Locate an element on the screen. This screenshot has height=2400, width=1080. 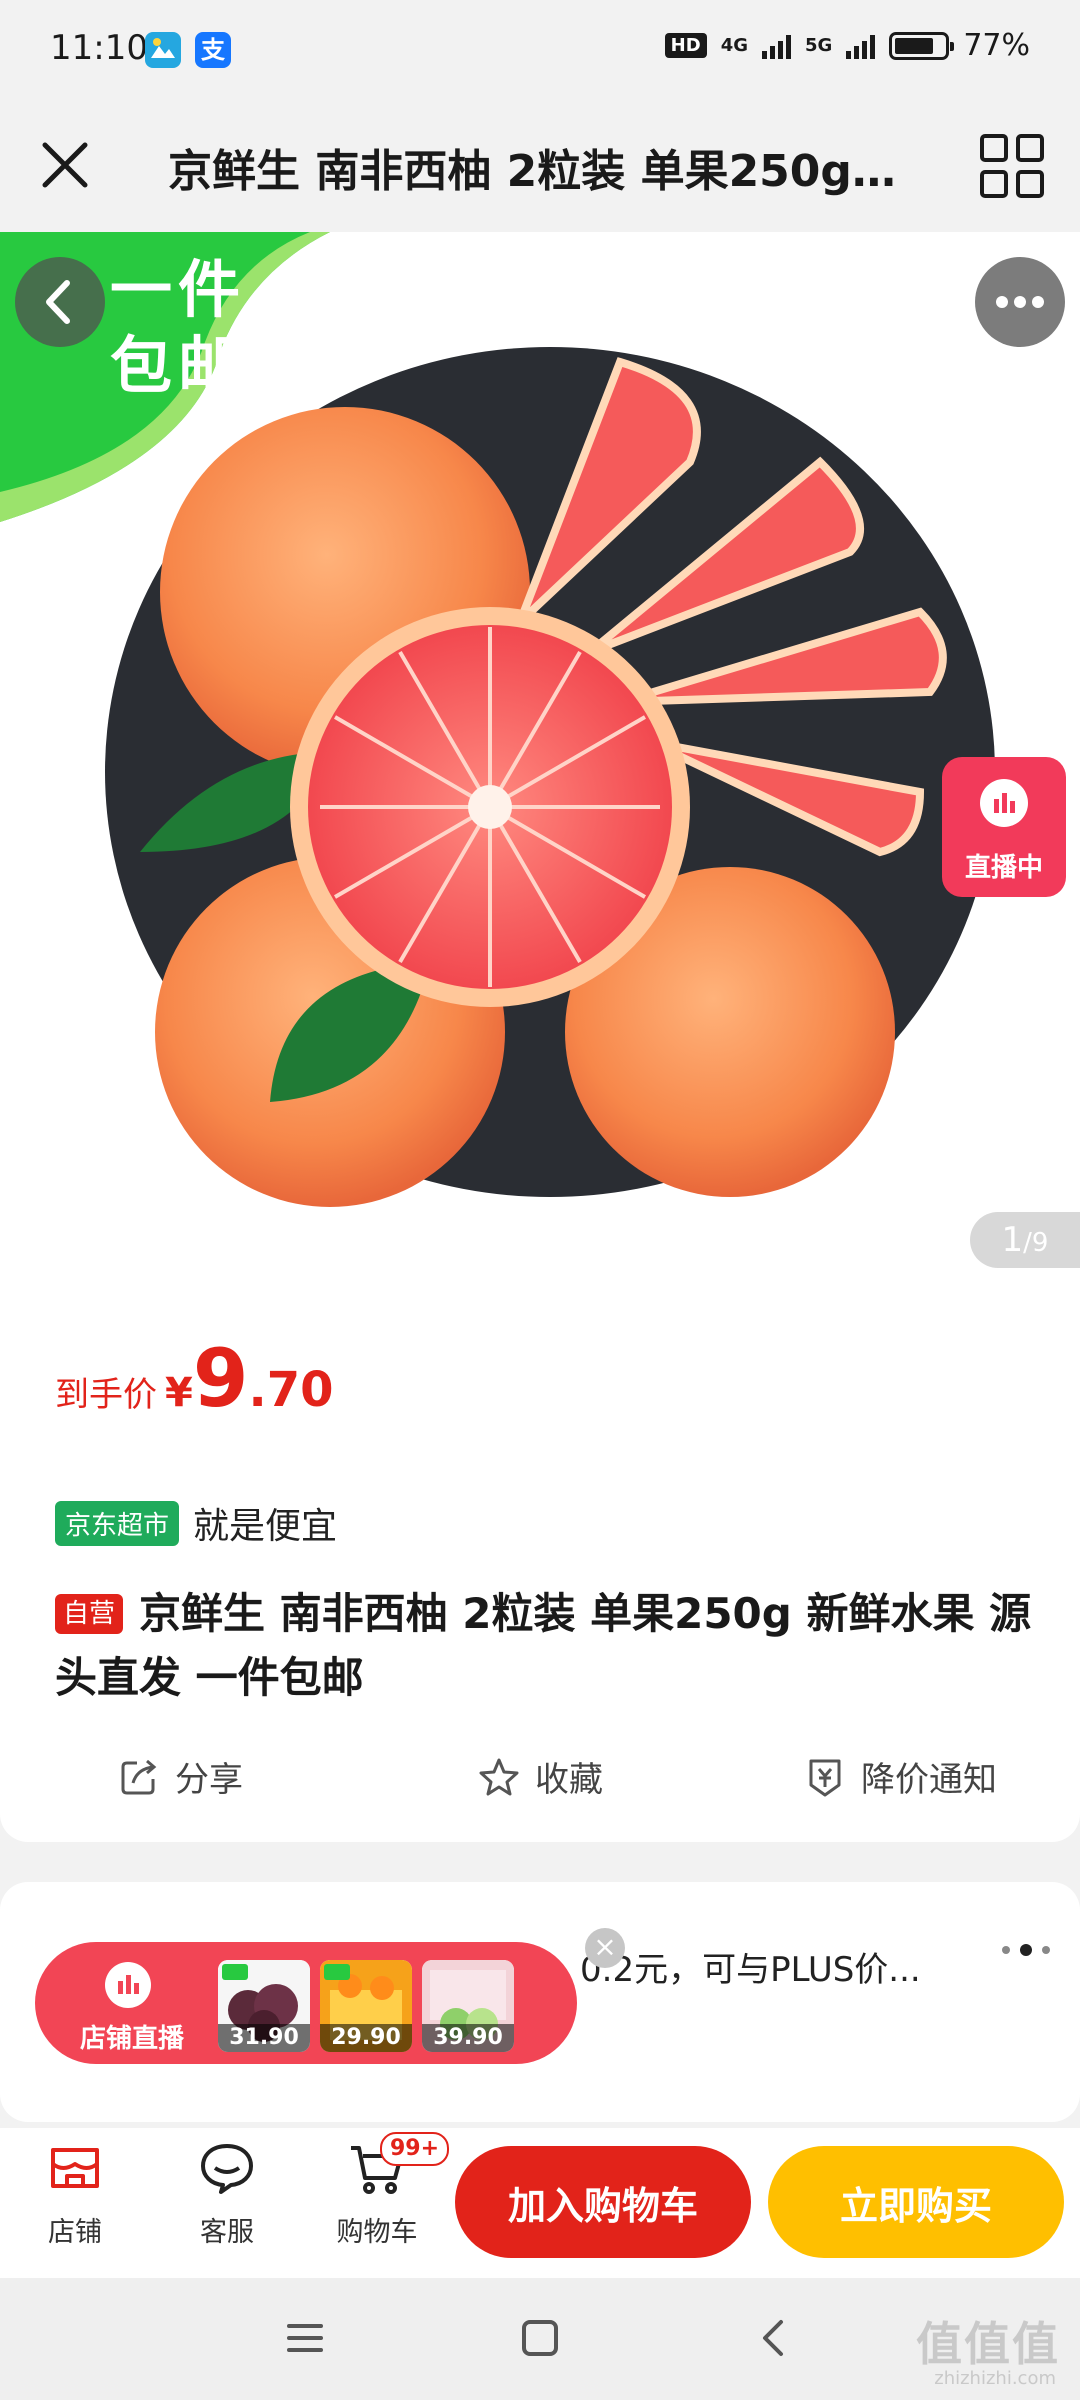
close-live-widget-button: × is located at coordinates (605, 1948).